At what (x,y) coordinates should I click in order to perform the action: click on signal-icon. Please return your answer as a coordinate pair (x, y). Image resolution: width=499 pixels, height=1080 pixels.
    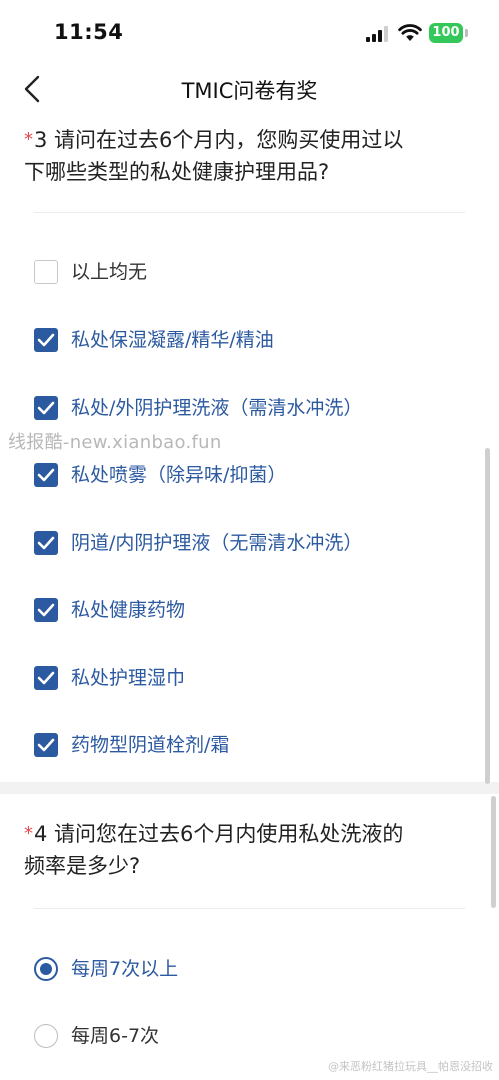
    Looking at the image, I should click on (377, 34).